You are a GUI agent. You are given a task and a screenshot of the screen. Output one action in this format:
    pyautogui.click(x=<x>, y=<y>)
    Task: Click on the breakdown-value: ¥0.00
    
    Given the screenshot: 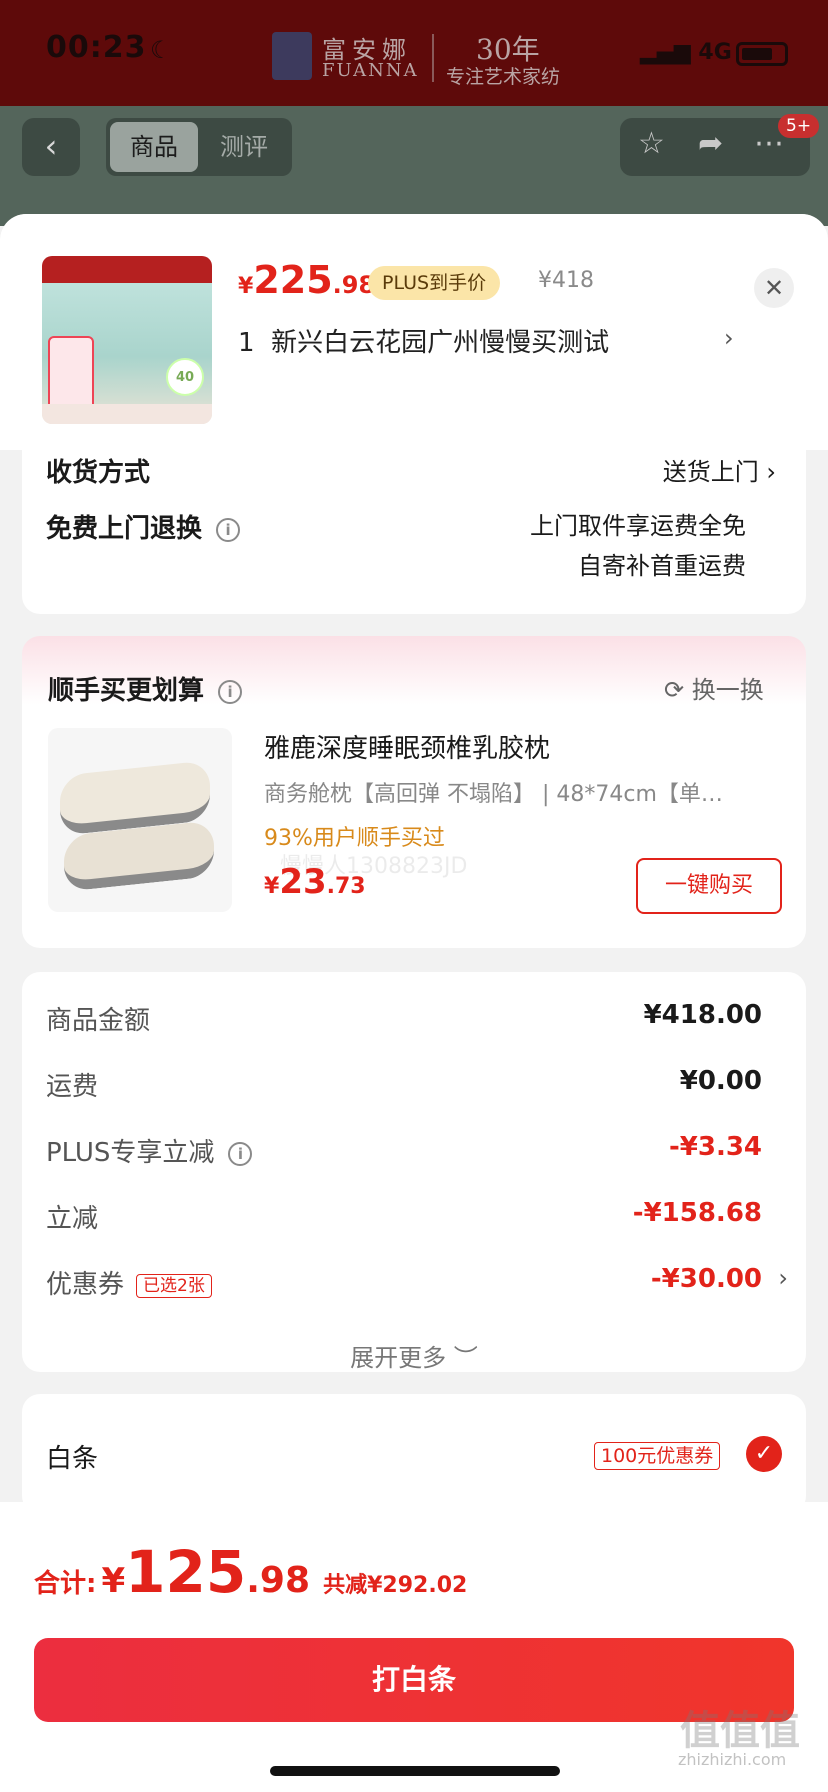 What is the action you would take?
    pyautogui.click(x=720, y=1081)
    